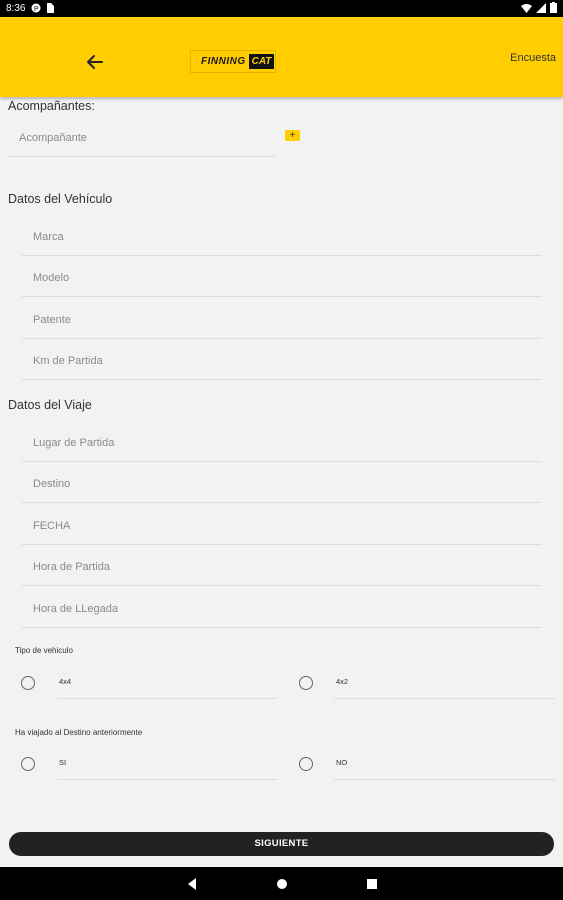  Describe the element at coordinates (63, 762) in the screenshot. I see `option-si-label: SI` at that location.